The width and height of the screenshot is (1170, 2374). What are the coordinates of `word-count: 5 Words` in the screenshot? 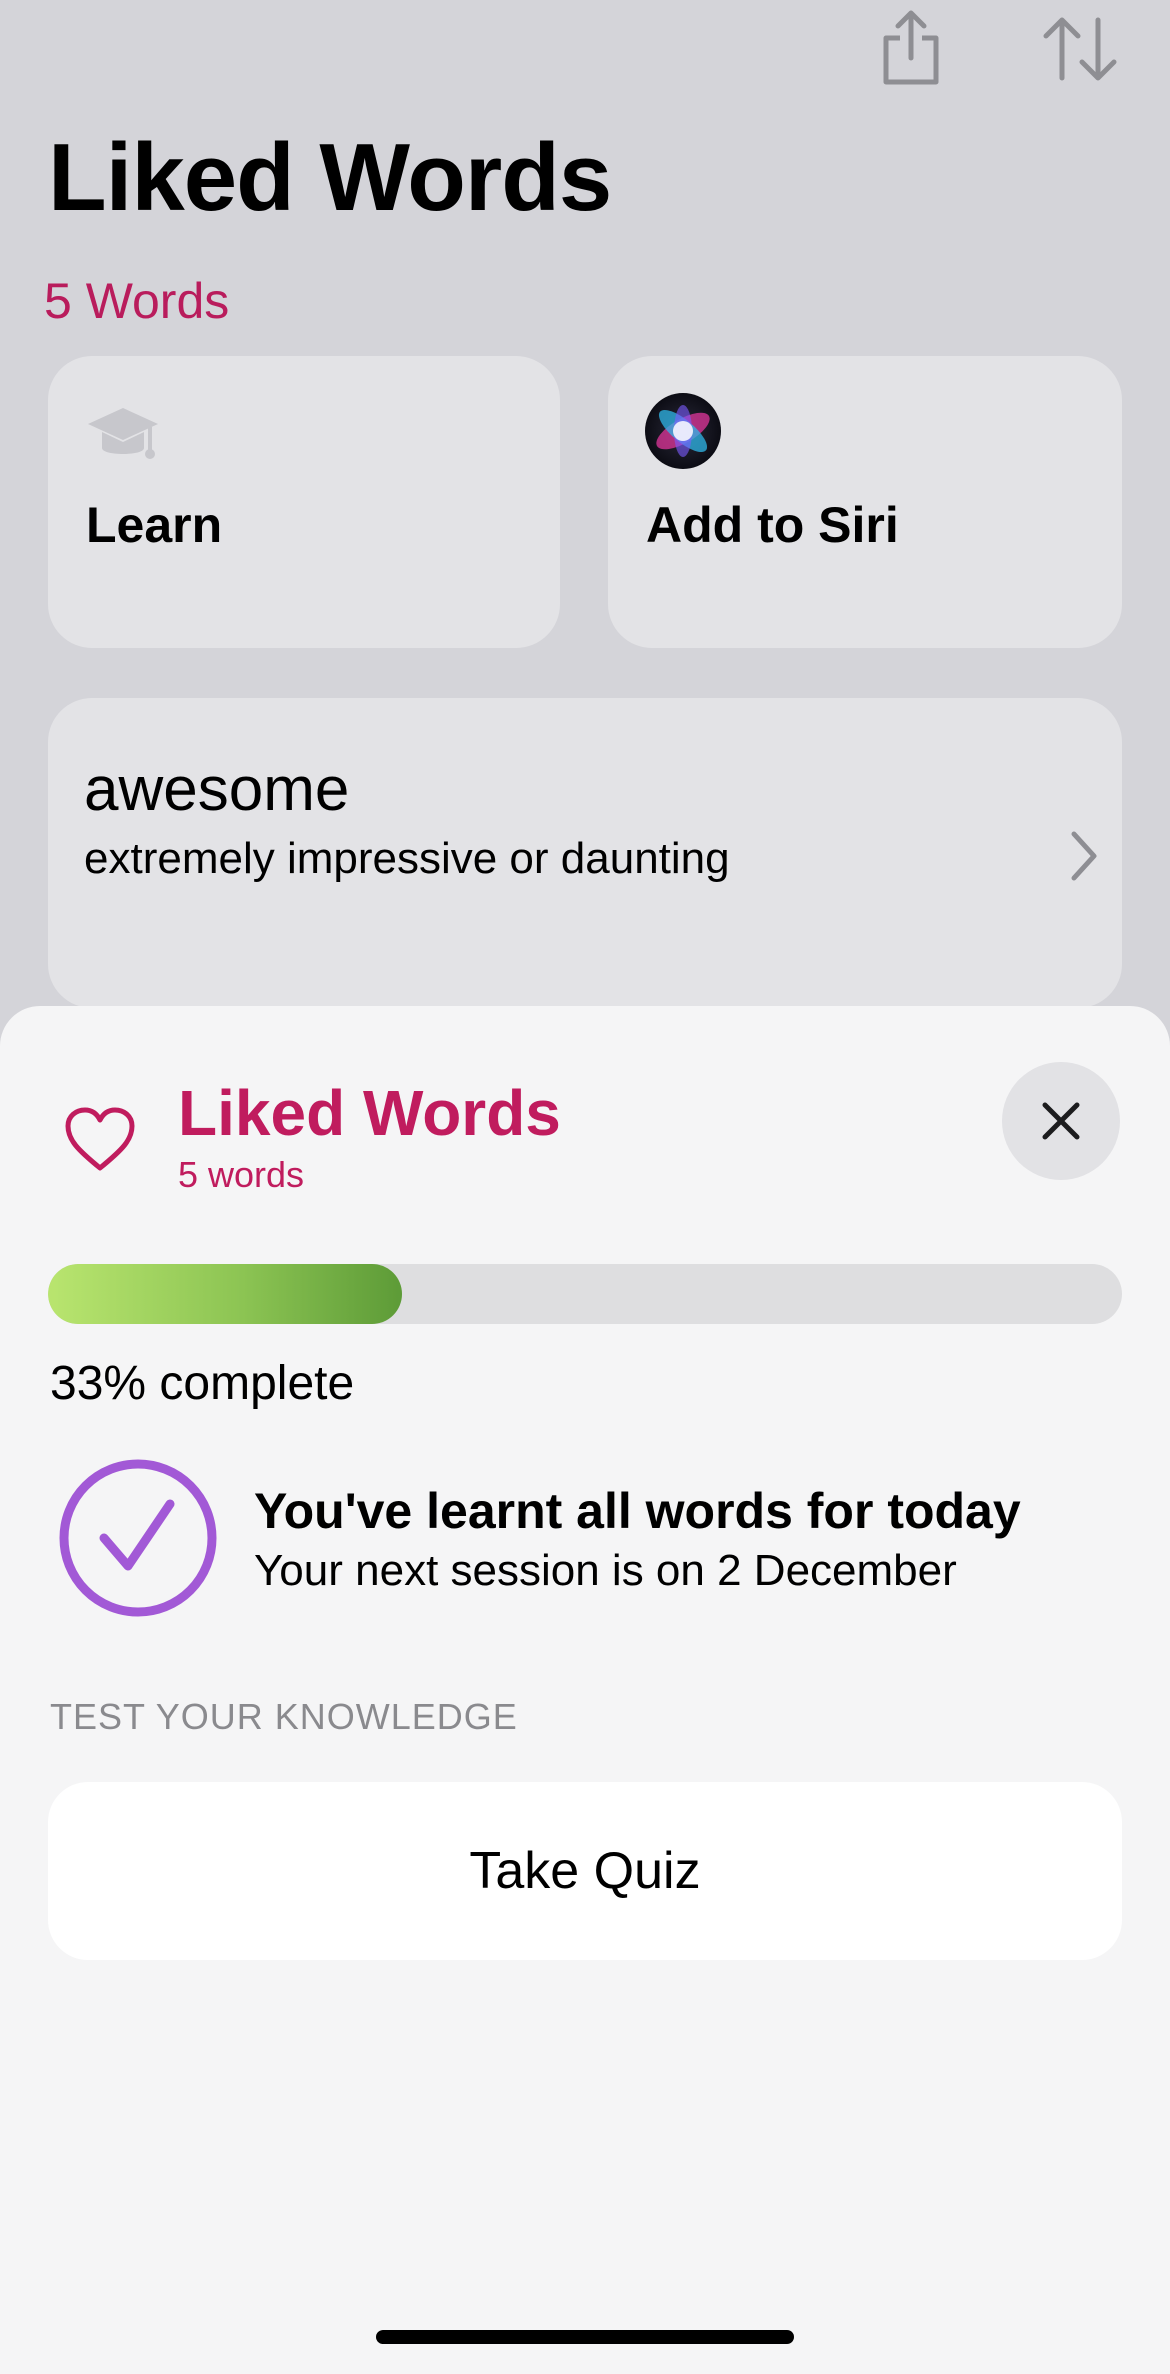 It's located at (137, 301).